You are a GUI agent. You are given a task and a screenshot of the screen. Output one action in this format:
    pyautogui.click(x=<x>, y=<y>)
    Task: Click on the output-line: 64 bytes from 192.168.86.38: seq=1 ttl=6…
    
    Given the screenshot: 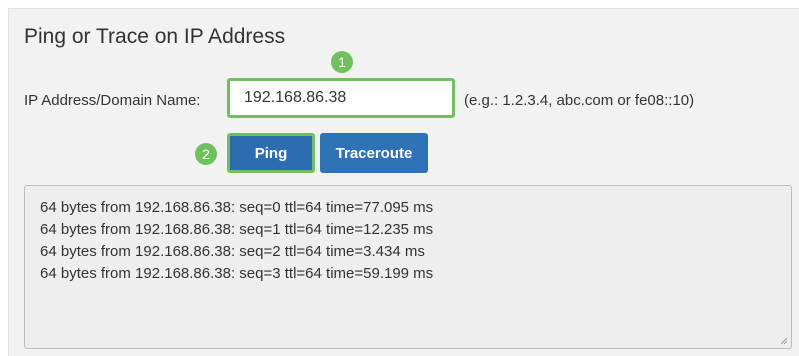 What is the action you would take?
    pyautogui.click(x=237, y=229)
    